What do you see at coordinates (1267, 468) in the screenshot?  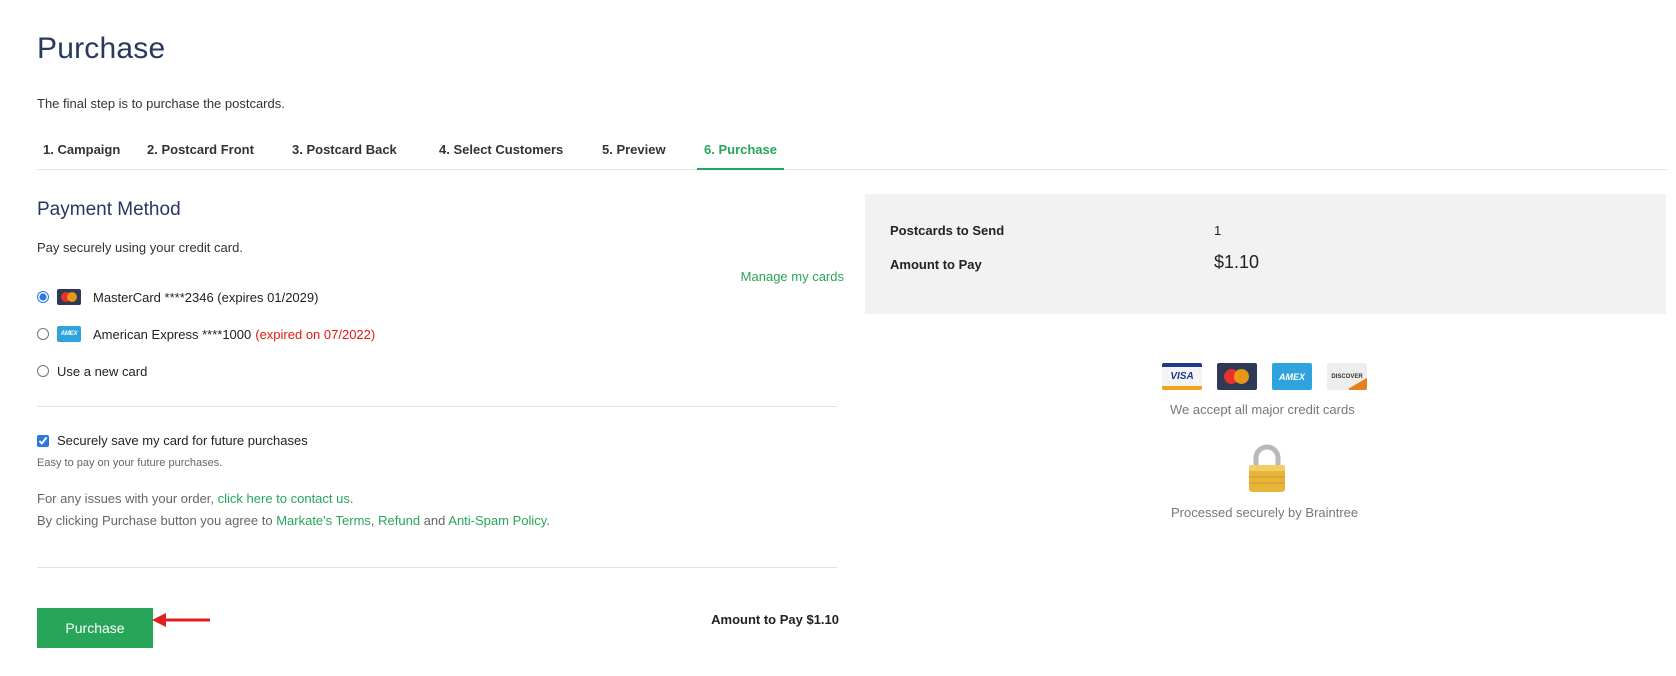 I see `lock-icon` at bounding box center [1267, 468].